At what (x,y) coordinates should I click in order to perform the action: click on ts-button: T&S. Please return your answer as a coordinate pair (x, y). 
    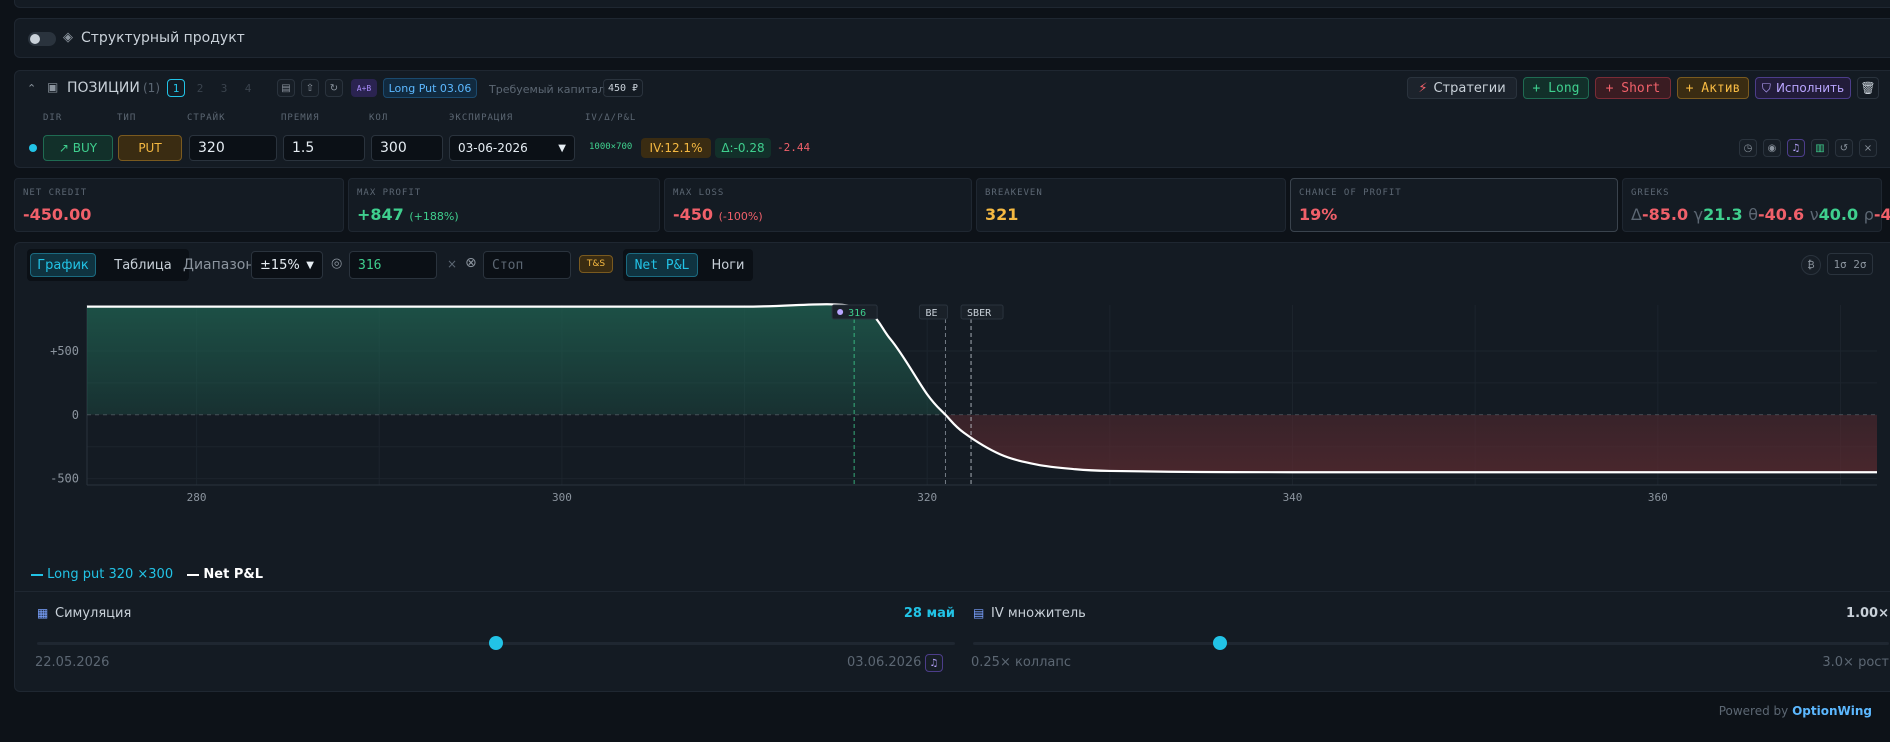
    Looking at the image, I should click on (596, 264).